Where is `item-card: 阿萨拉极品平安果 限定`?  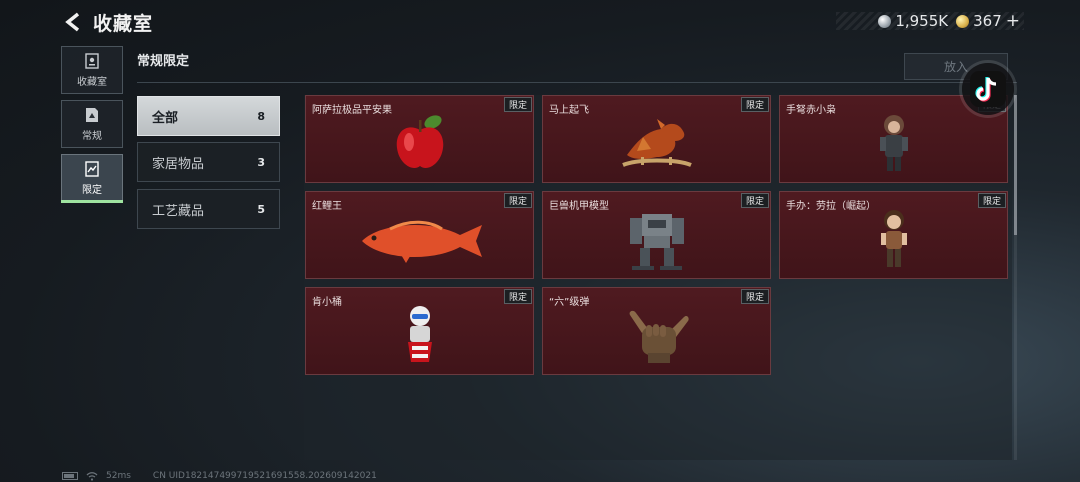
item-card: 阿萨拉极品平安果 限定 is located at coordinates (419, 139).